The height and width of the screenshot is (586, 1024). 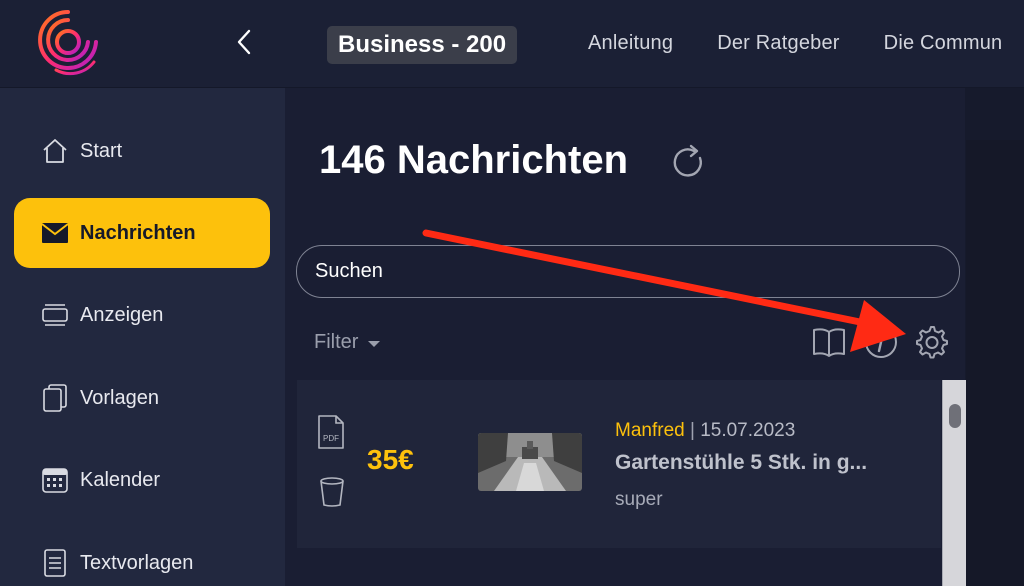 What do you see at coordinates (336, 342) in the screenshot?
I see `filter-label: Filter` at bounding box center [336, 342].